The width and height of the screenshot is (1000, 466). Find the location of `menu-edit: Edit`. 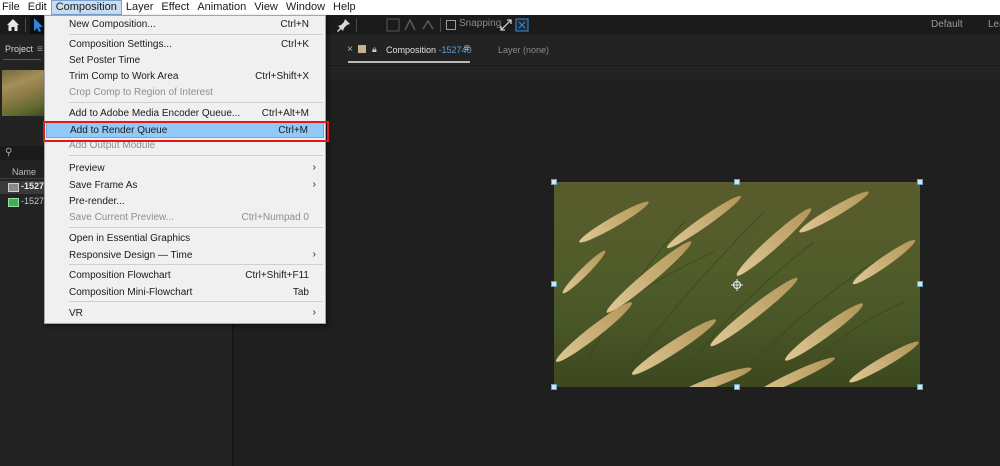

menu-edit: Edit is located at coordinates (37, 7).